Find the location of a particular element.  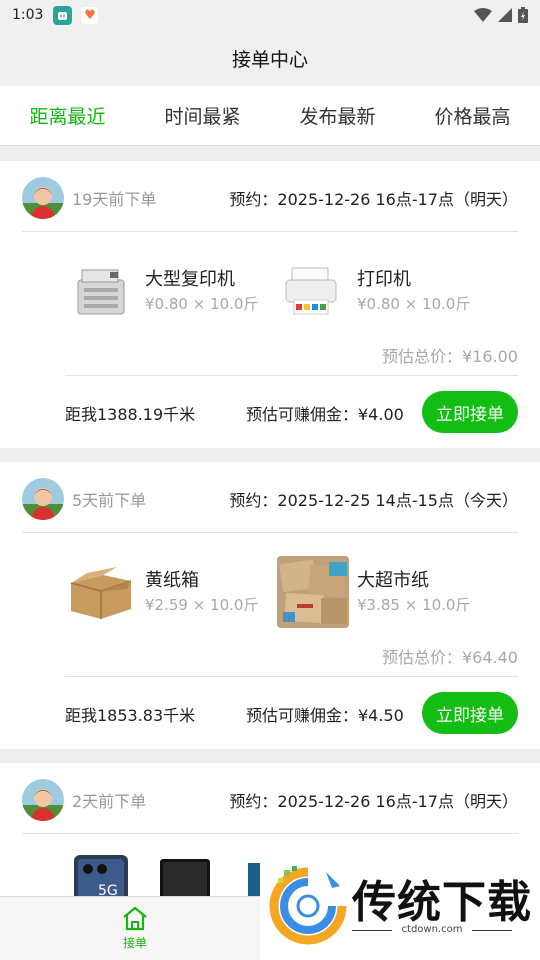

order-header: 2天前下单 预约：2025-12-26 16点-17点（明天） is located at coordinates (270, 800).